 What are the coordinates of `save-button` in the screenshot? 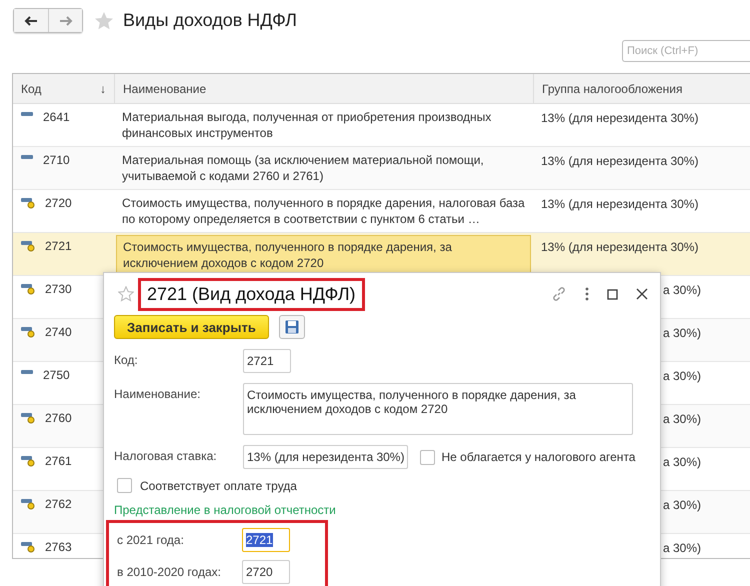 It's located at (291, 327).